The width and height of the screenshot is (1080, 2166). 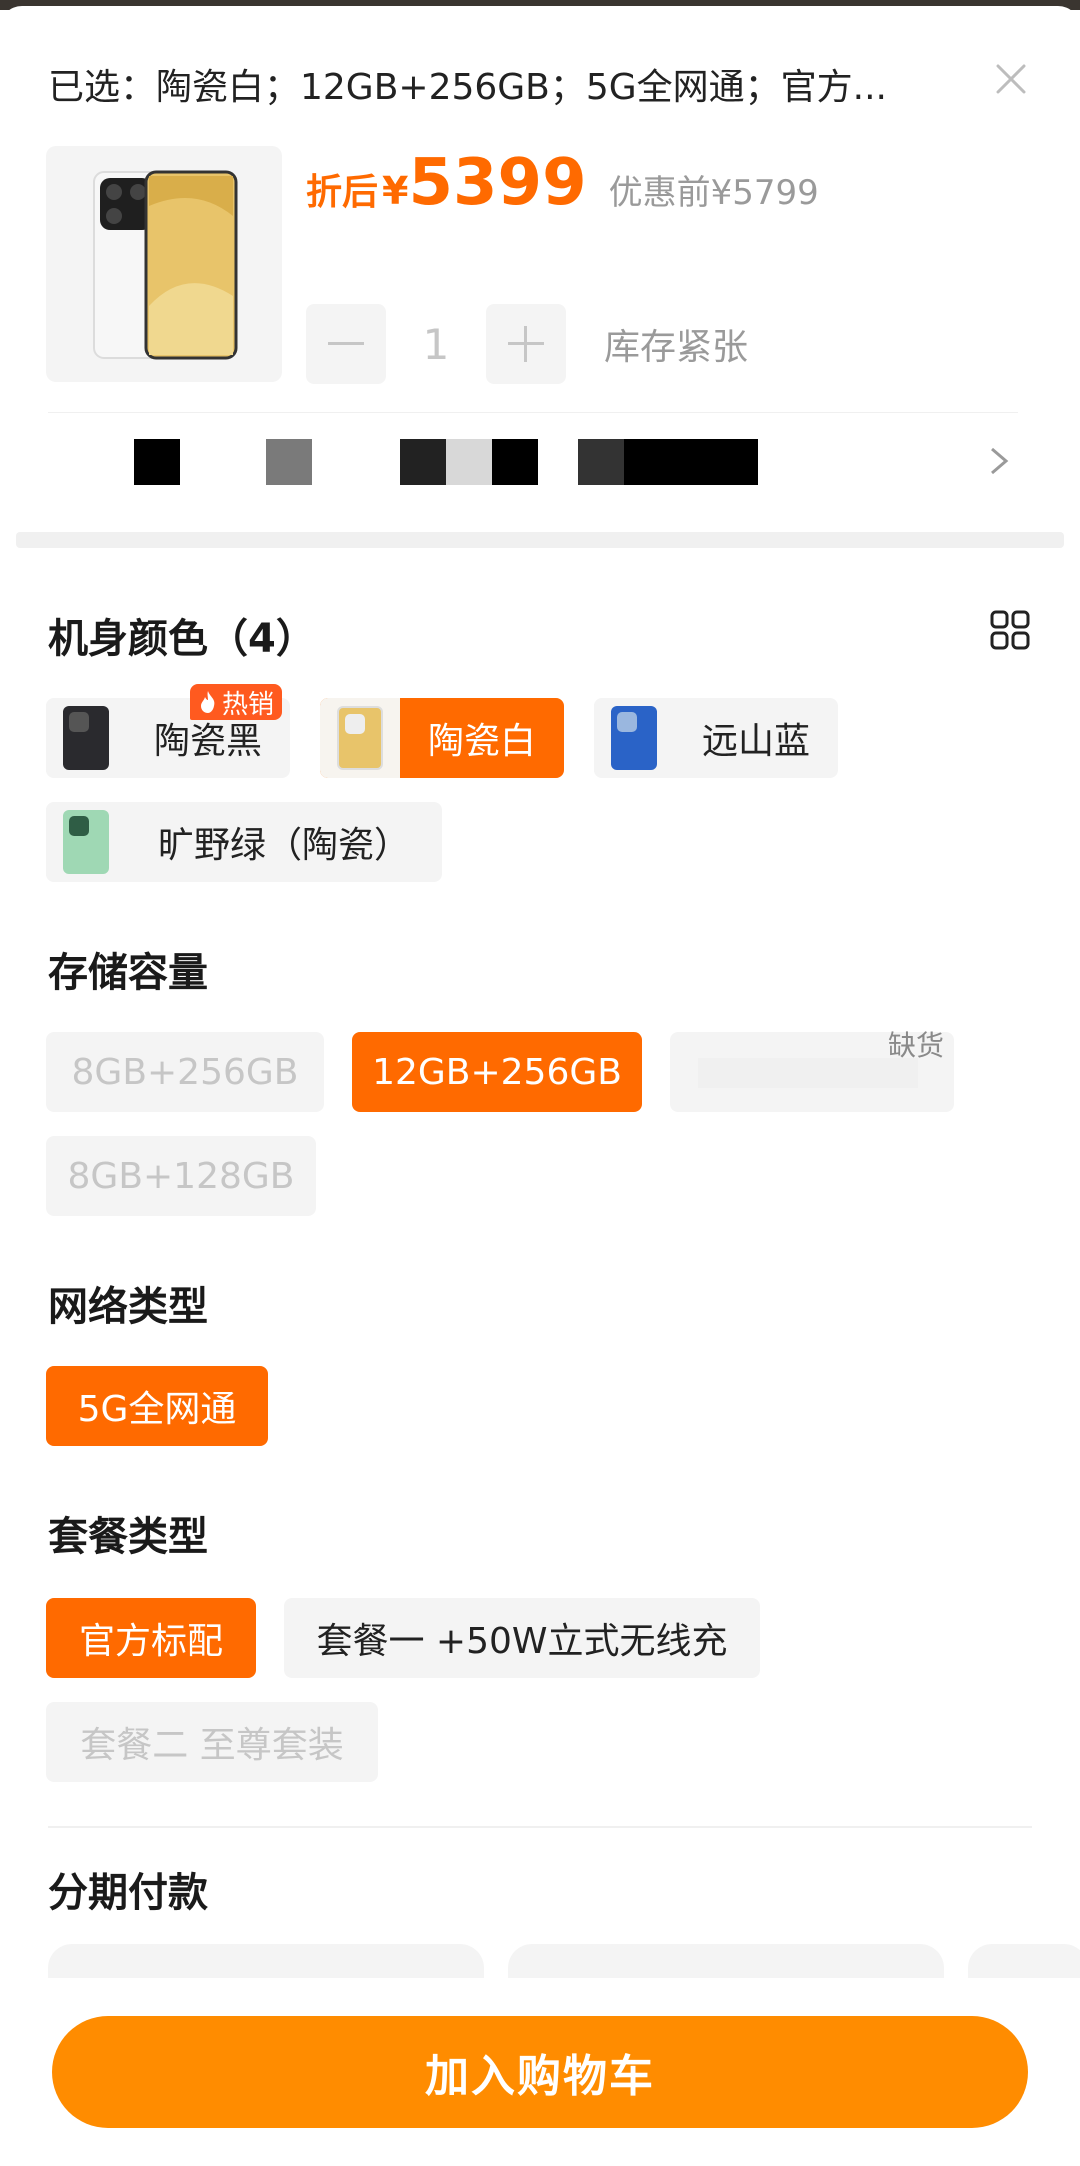 I want to click on package-option-1: 套餐一 +50W立式无线充, so click(x=522, y=1638).